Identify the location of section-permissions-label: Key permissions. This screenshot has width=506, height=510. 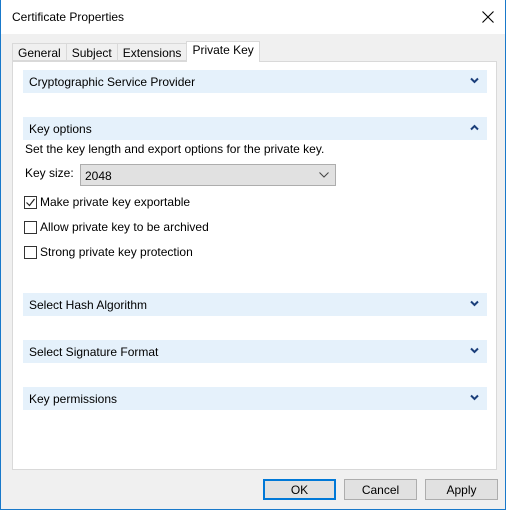
(73, 399).